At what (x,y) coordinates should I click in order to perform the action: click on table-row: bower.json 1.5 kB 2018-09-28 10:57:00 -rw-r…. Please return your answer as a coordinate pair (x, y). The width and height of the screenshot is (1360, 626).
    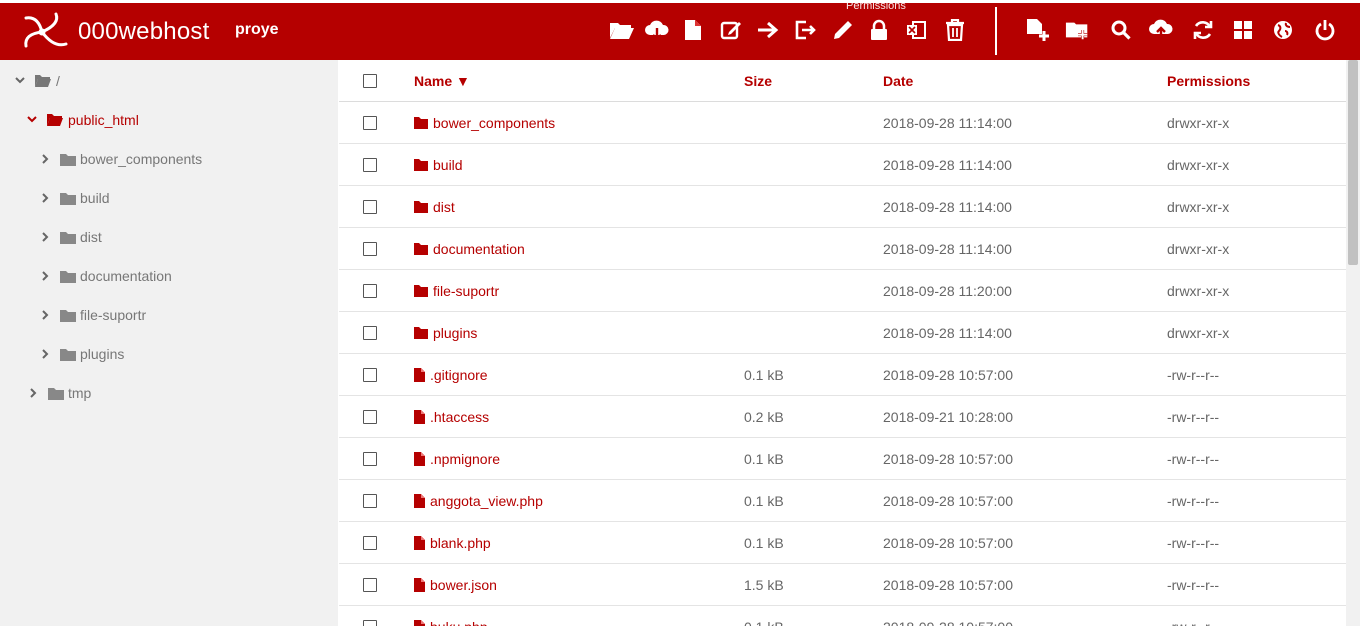
    Looking at the image, I should click on (842, 585).